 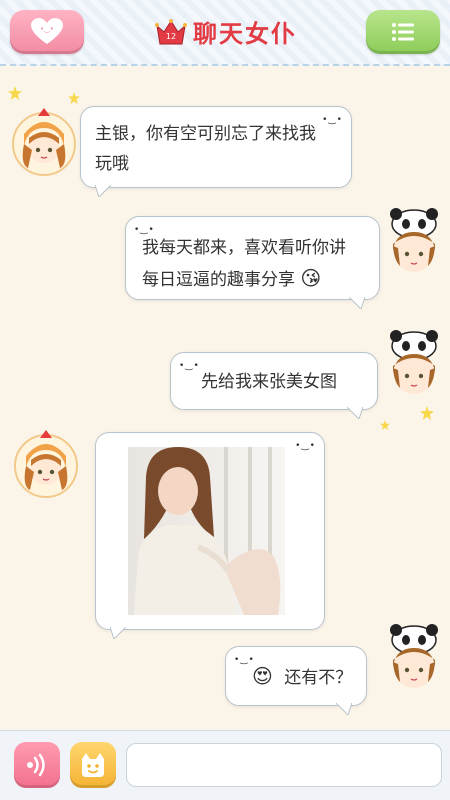 I want to click on image-message-bubble: •‿•, so click(x=210, y=535).